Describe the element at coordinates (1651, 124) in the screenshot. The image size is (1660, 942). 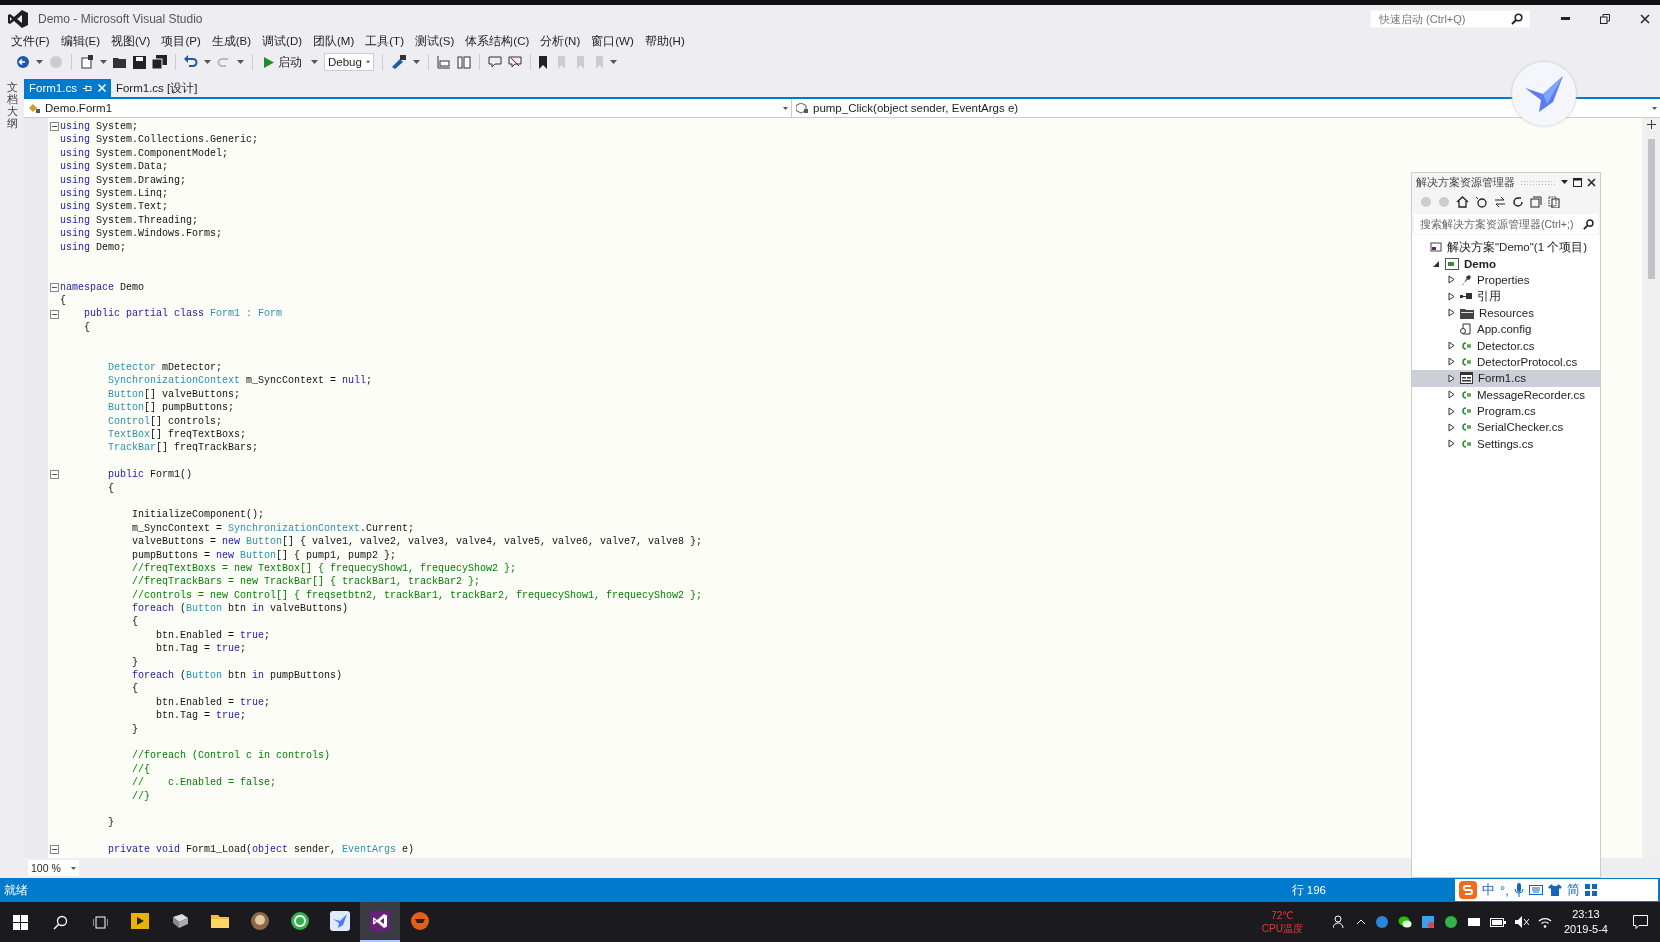
I see `split-icon` at that location.